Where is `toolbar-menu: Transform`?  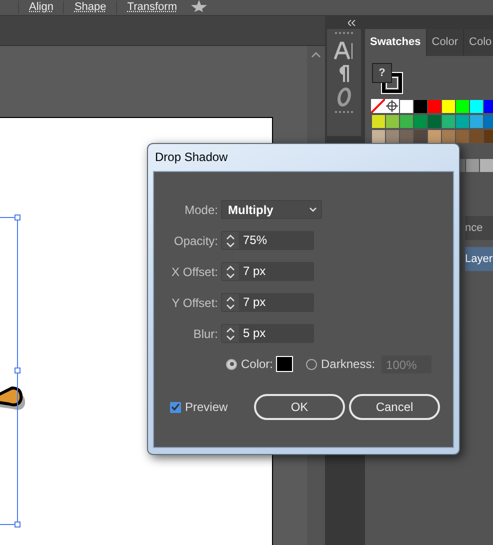
toolbar-menu: Transform is located at coordinates (151, 7).